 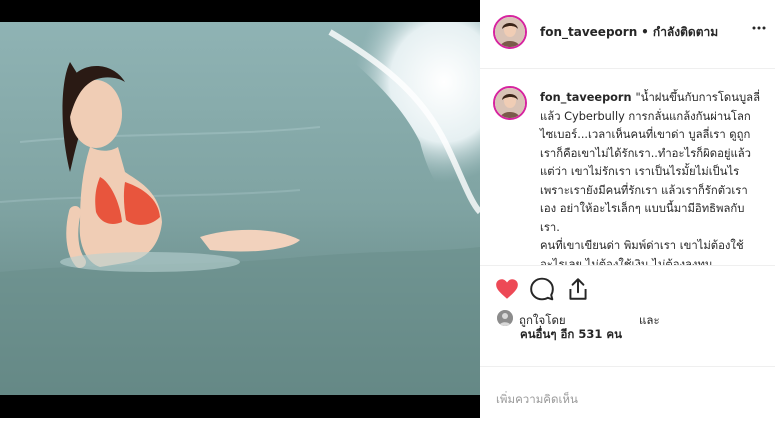 I want to click on more-horizontal-icon, so click(x=759, y=28).